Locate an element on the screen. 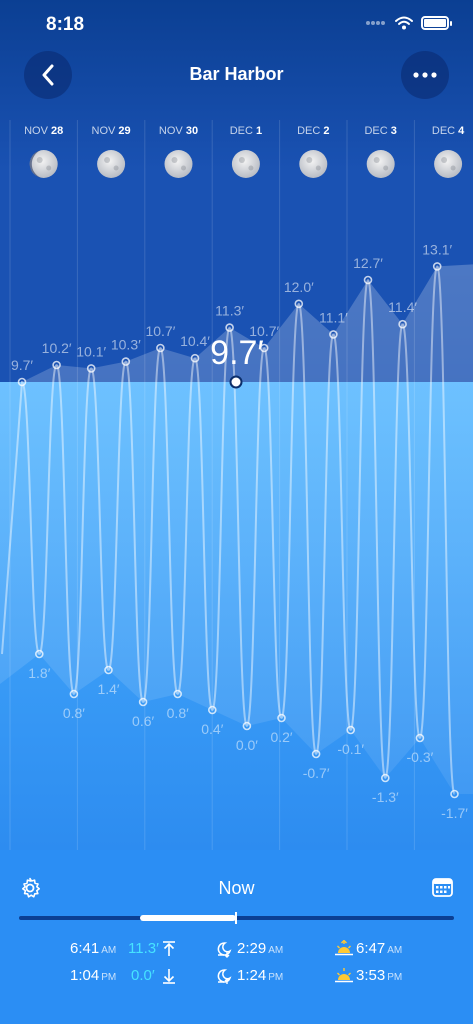 The image size is (473, 1024). tide-point-label: 10.2′ is located at coordinates (57, 348).